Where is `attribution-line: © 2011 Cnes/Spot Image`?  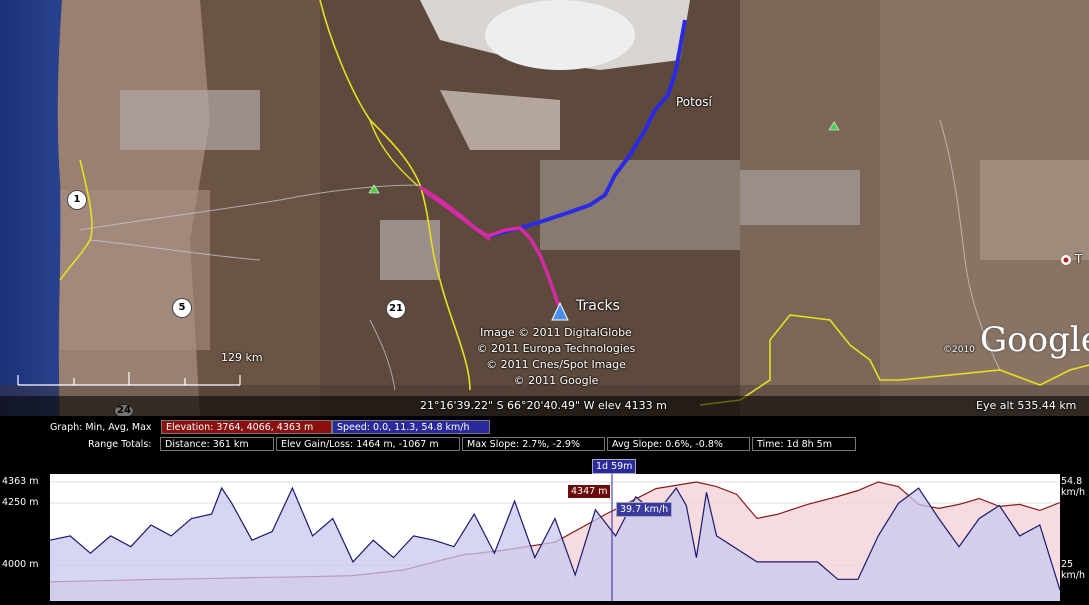 attribution-line: © 2011 Cnes/Spot Image is located at coordinates (556, 364).